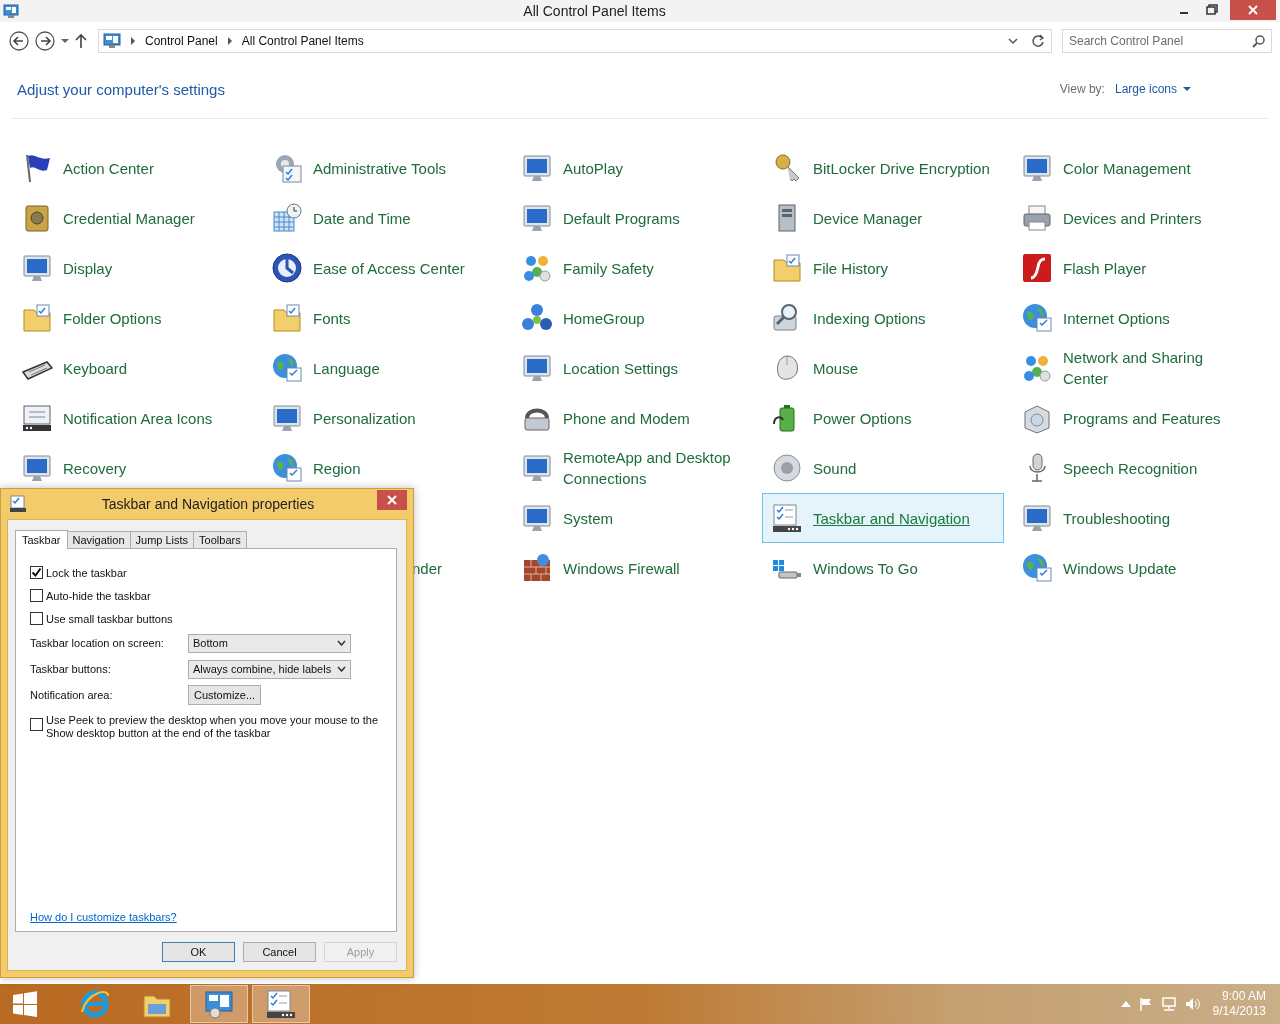 Image resolution: width=1280 pixels, height=1024 pixels. Describe the element at coordinates (1133, 168) in the screenshot. I see `control-panel-item: Color Management` at that location.